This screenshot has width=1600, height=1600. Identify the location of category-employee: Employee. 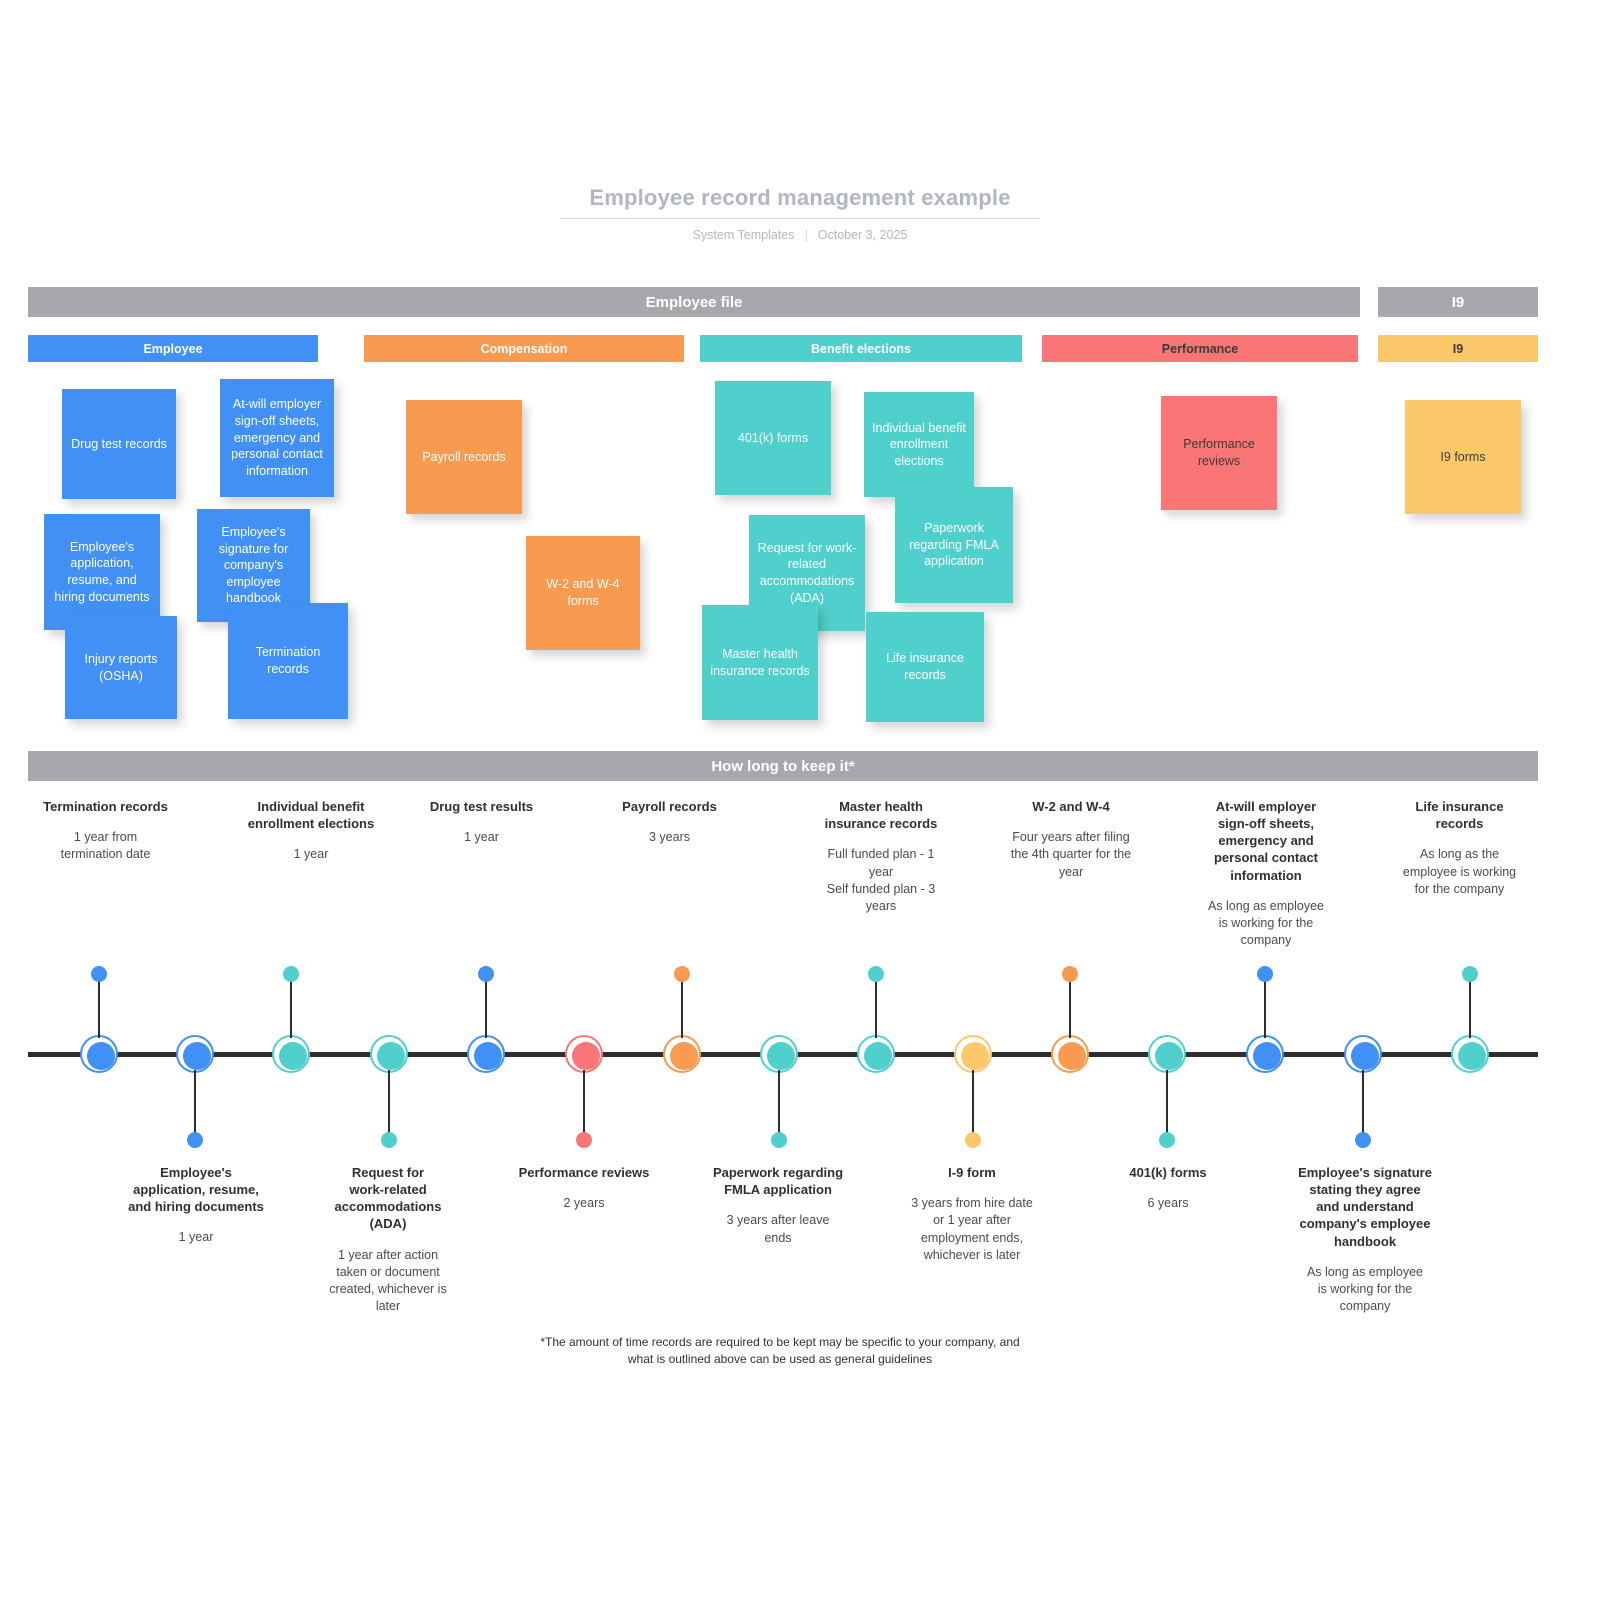
(173, 348).